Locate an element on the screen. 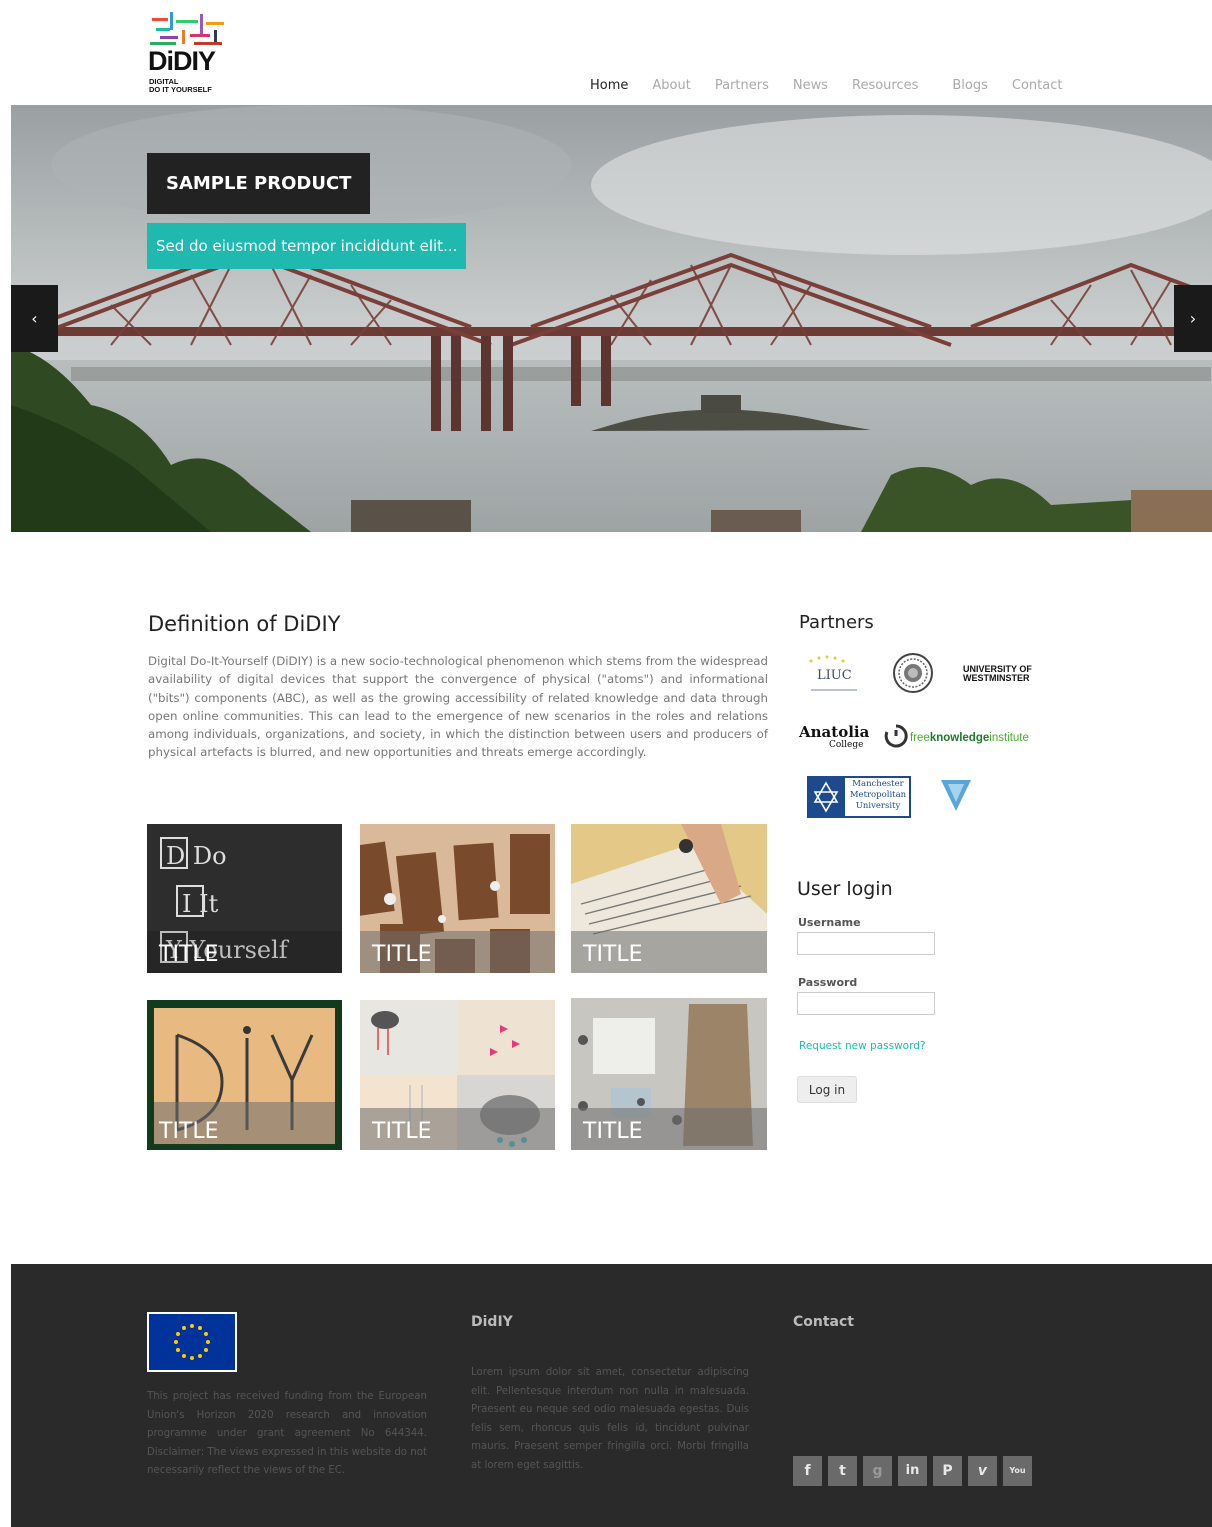 This screenshot has width=1212, height=1527. freeknowledge-wordmark: freeknowledgeinstitute is located at coordinates (969, 738).